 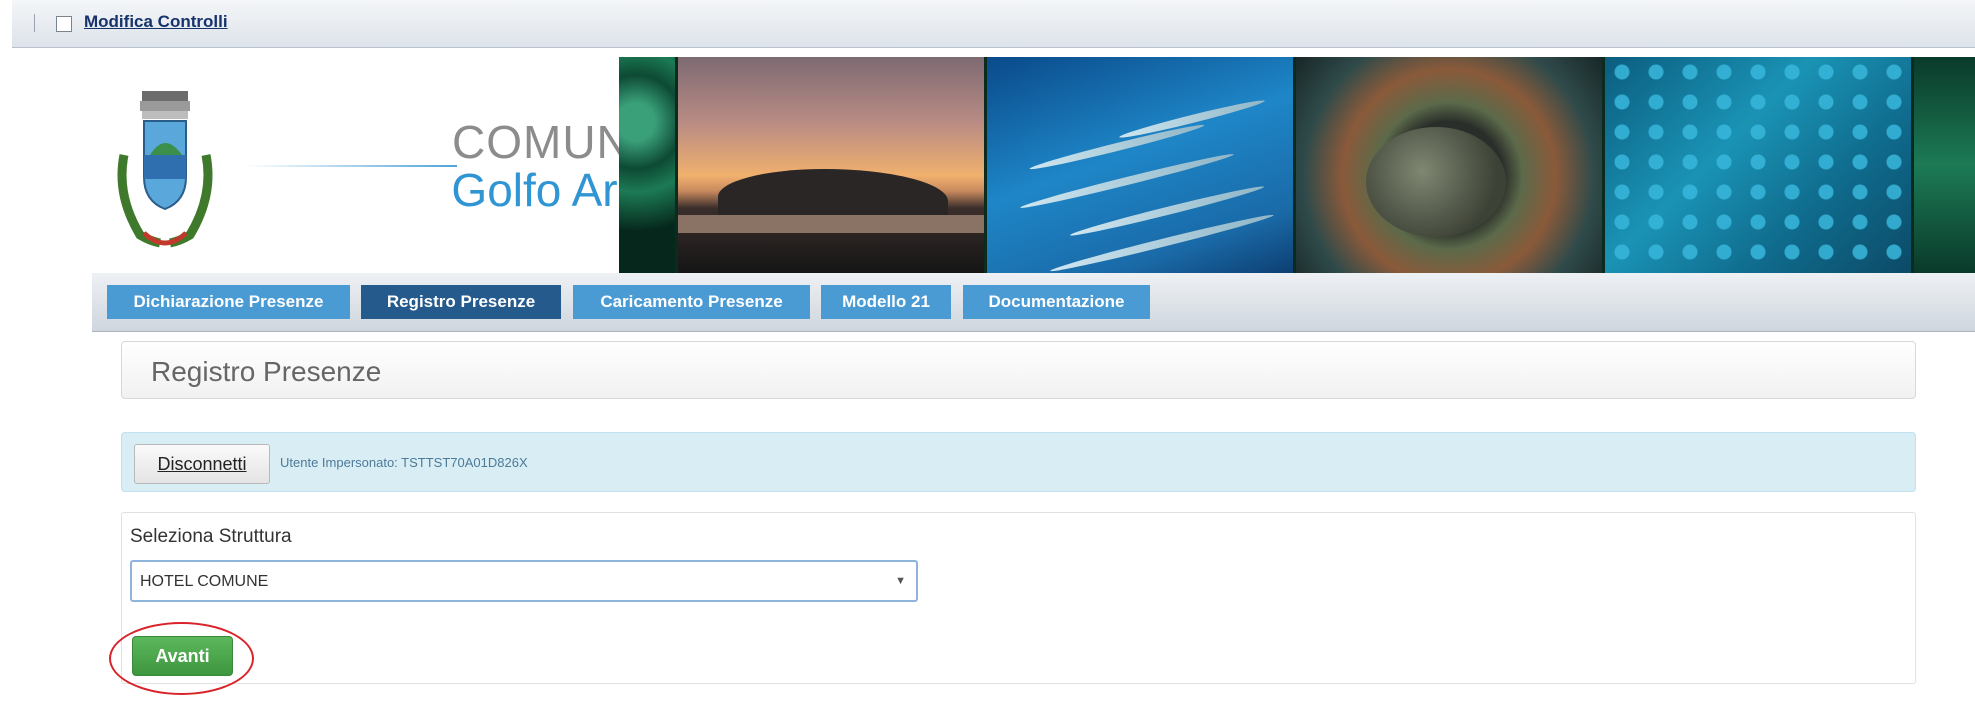 What do you see at coordinates (211, 536) in the screenshot?
I see `structure-select-label: Seleziona Struttura` at bounding box center [211, 536].